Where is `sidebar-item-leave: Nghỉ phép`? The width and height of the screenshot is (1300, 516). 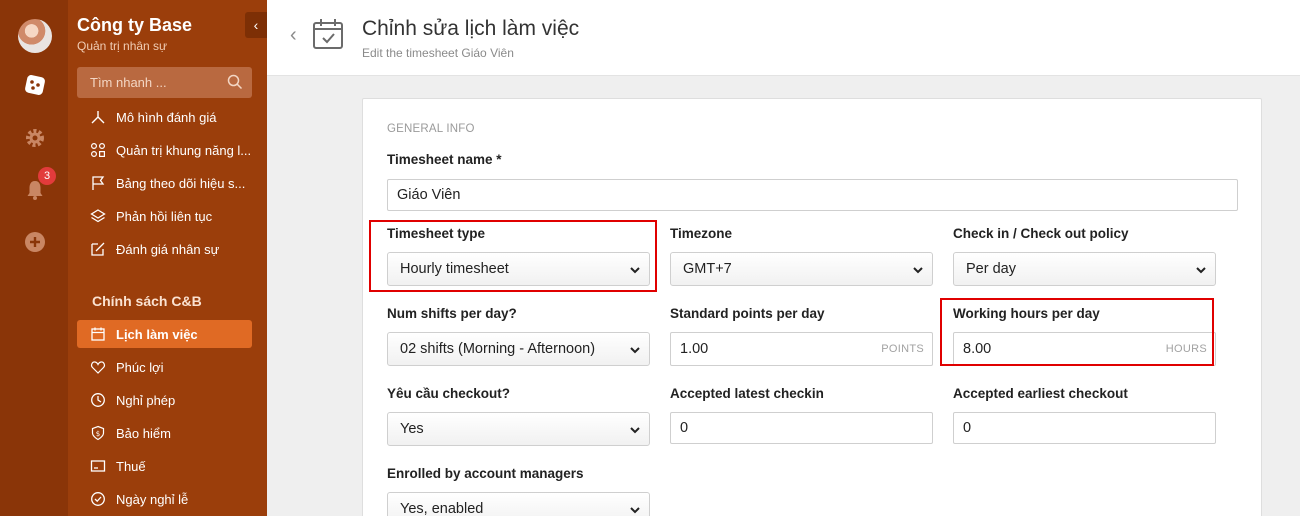 sidebar-item-leave: Nghỉ phép is located at coordinates (164, 400).